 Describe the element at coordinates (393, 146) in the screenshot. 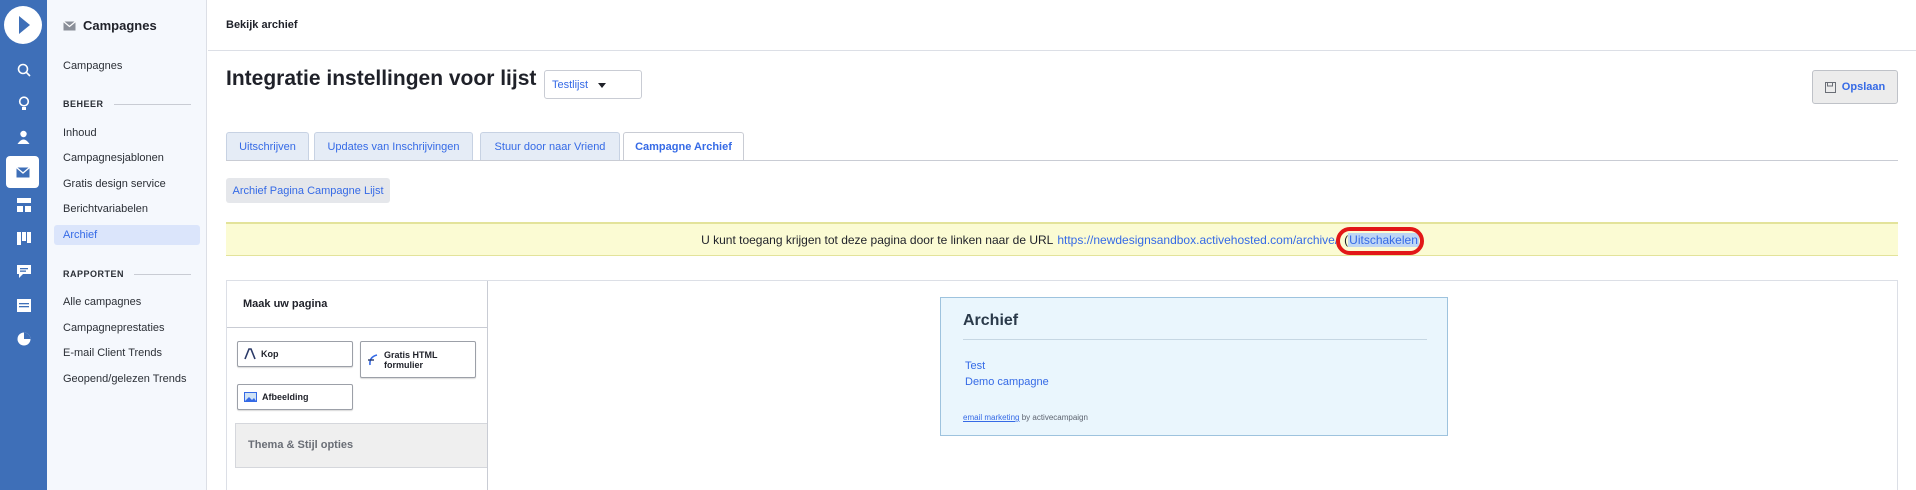

I see `tab-updates-inschrijvingen: Updates van Inschrijvingen` at that location.